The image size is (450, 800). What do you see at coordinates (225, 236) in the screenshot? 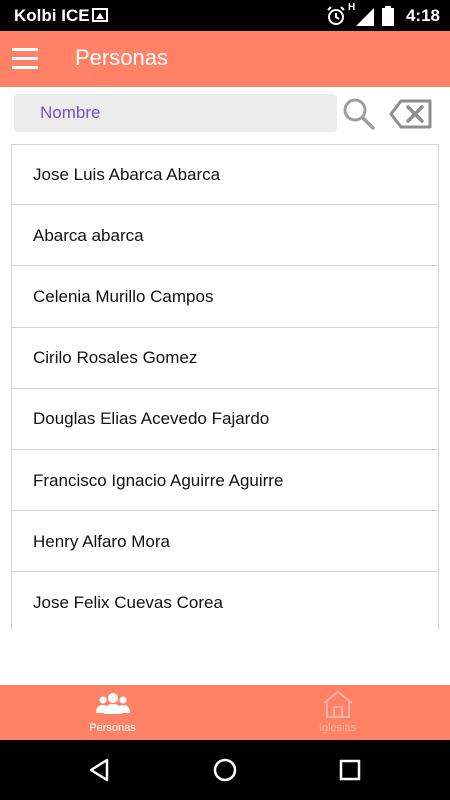
I see `list-item: Abarca abarca` at bounding box center [225, 236].